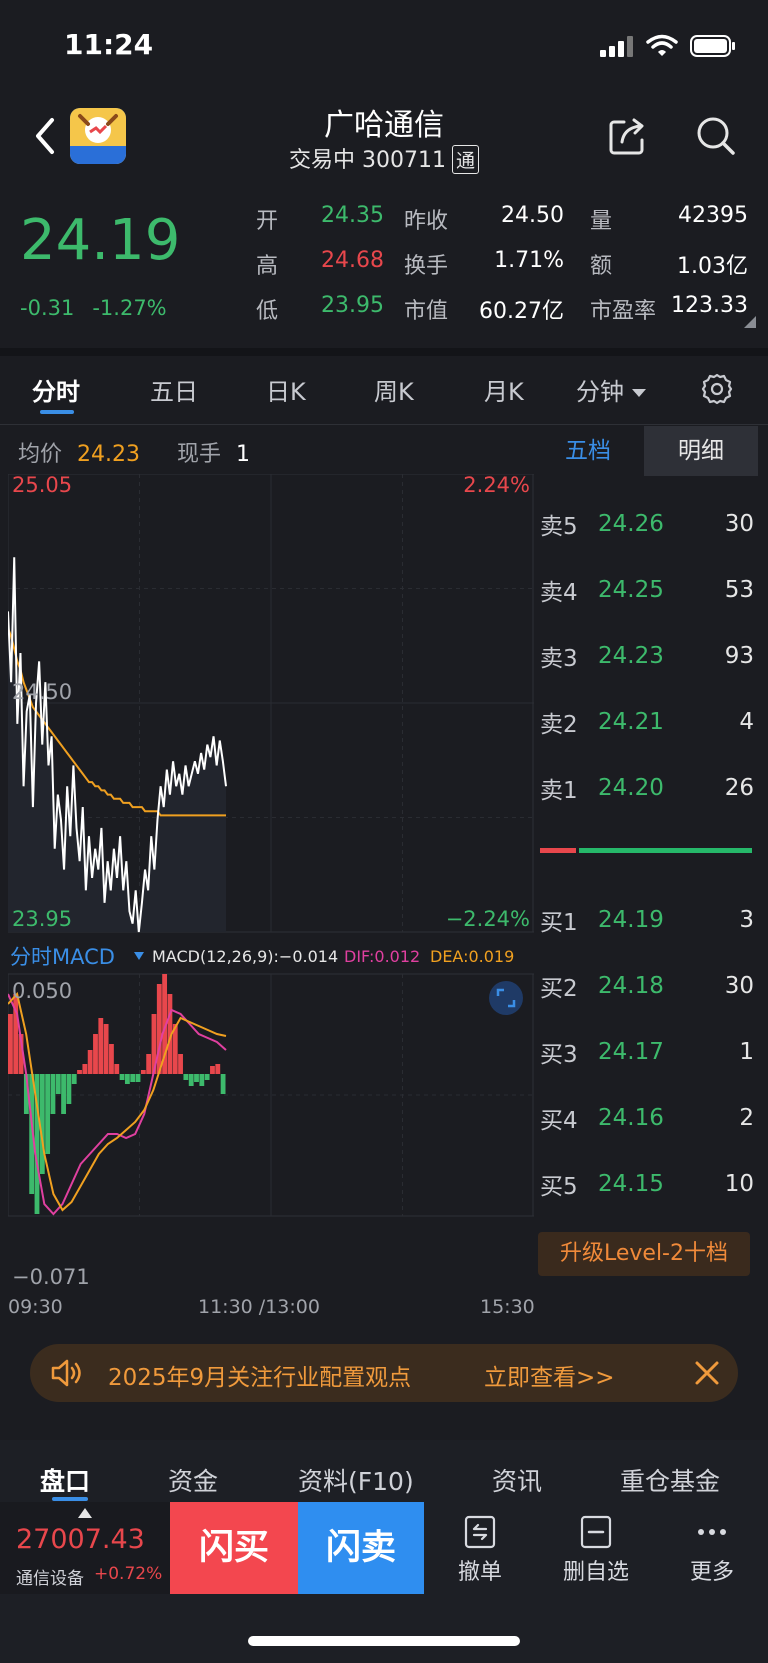  Describe the element at coordinates (260, 1378) in the screenshot. I see `banner-text: 2025年9月关注行业配置观点` at that location.